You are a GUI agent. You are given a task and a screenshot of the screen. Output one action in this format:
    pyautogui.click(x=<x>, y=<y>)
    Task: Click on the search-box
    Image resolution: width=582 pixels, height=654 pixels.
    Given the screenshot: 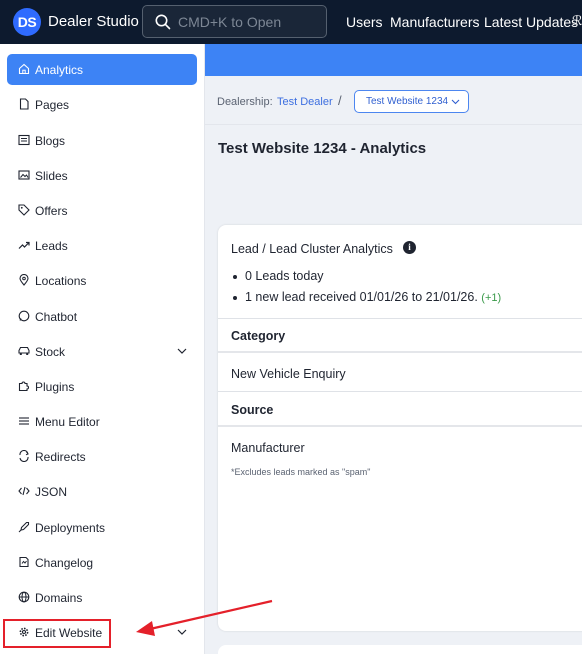 What is the action you would take?
    pyautogui.click(x=234, y=21)
    